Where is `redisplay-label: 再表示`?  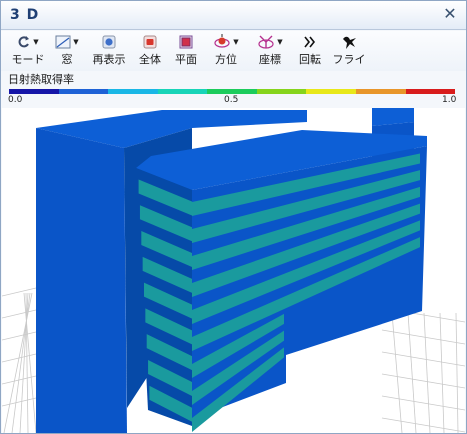
redisplay-label: 再表示 is located at coordinates (109, 59).